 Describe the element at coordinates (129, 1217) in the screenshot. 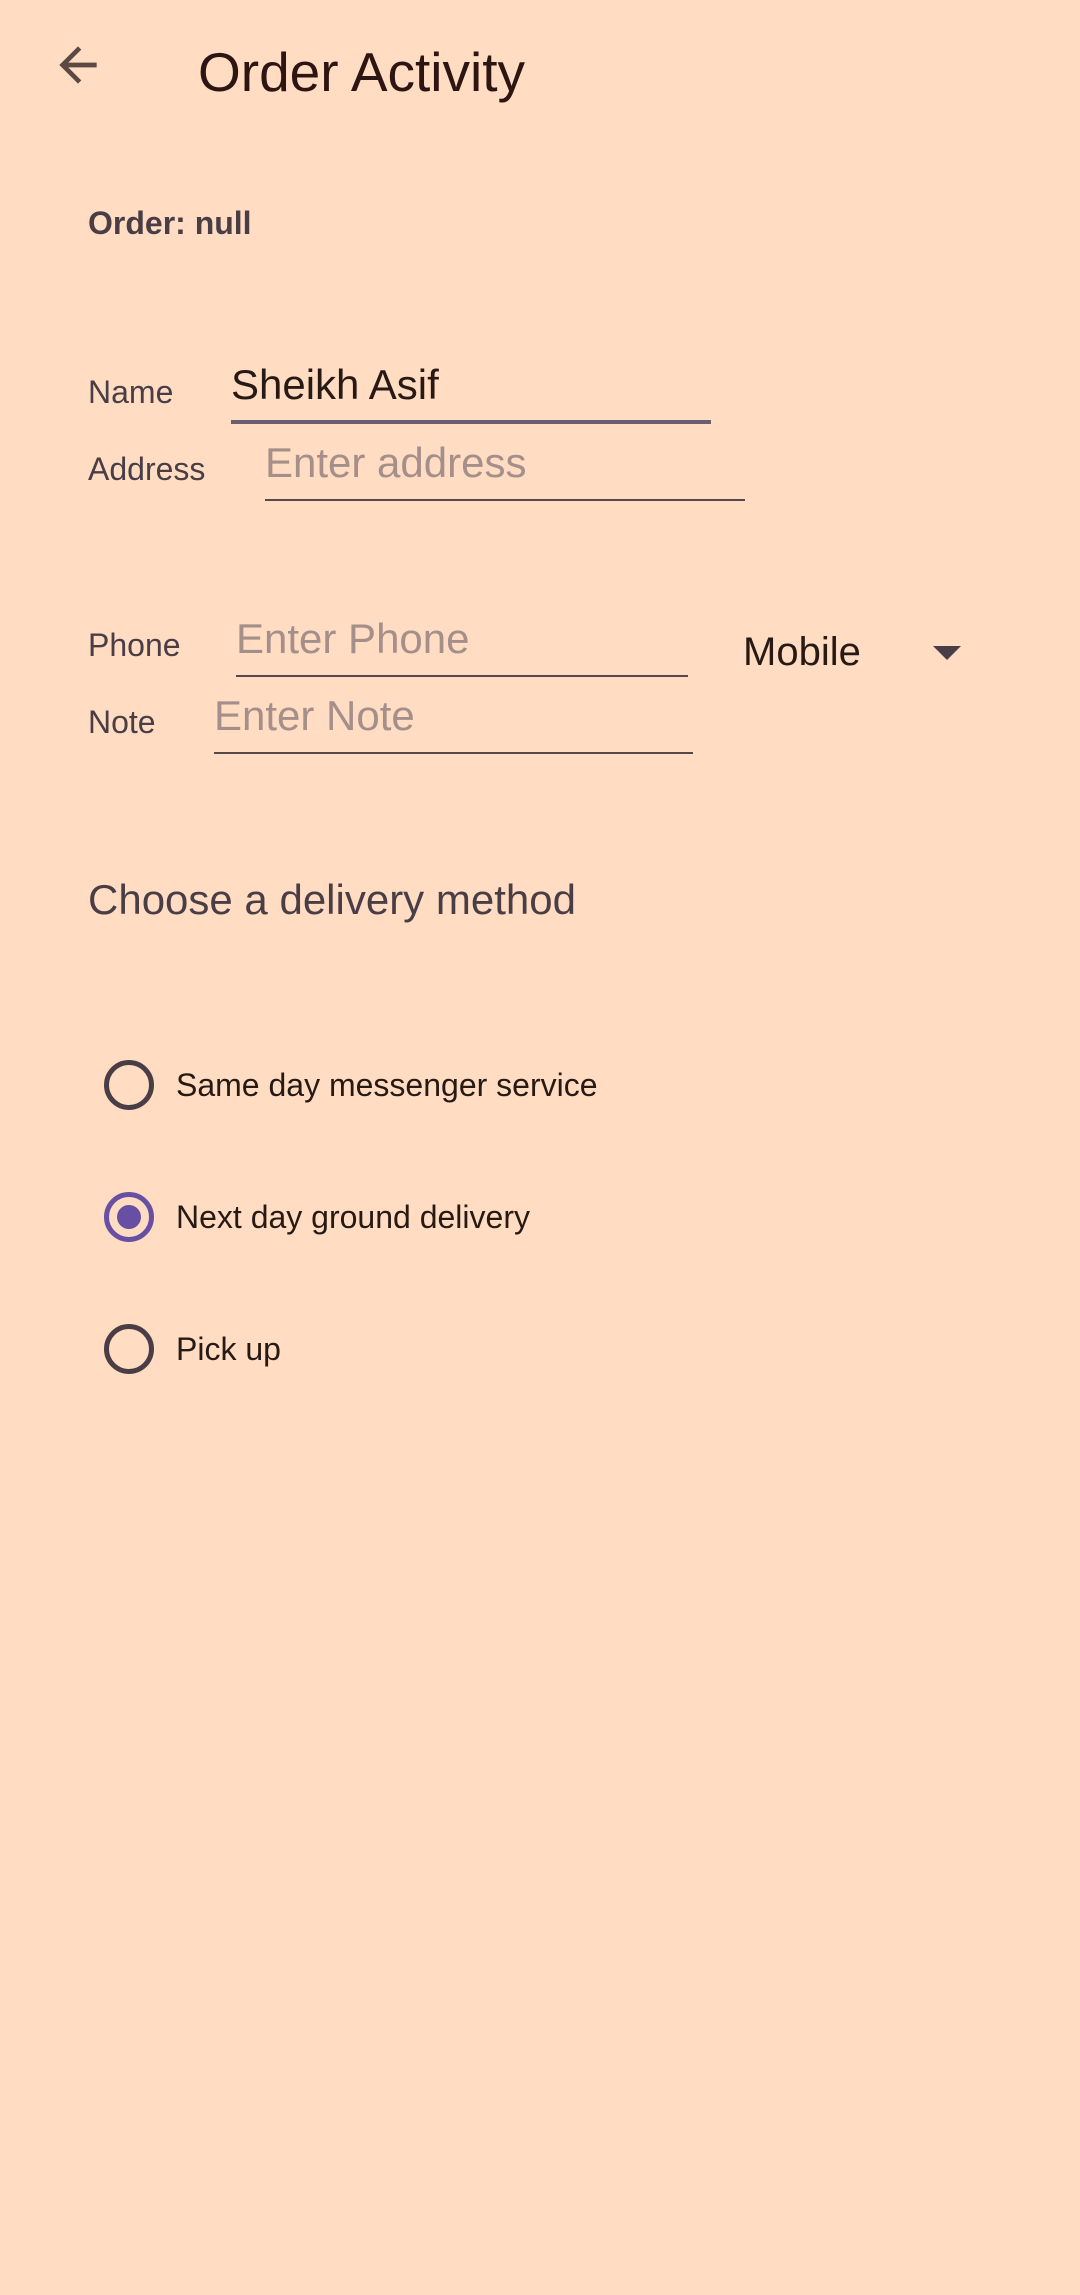

I see `radio-button-checked-icon` at that location.